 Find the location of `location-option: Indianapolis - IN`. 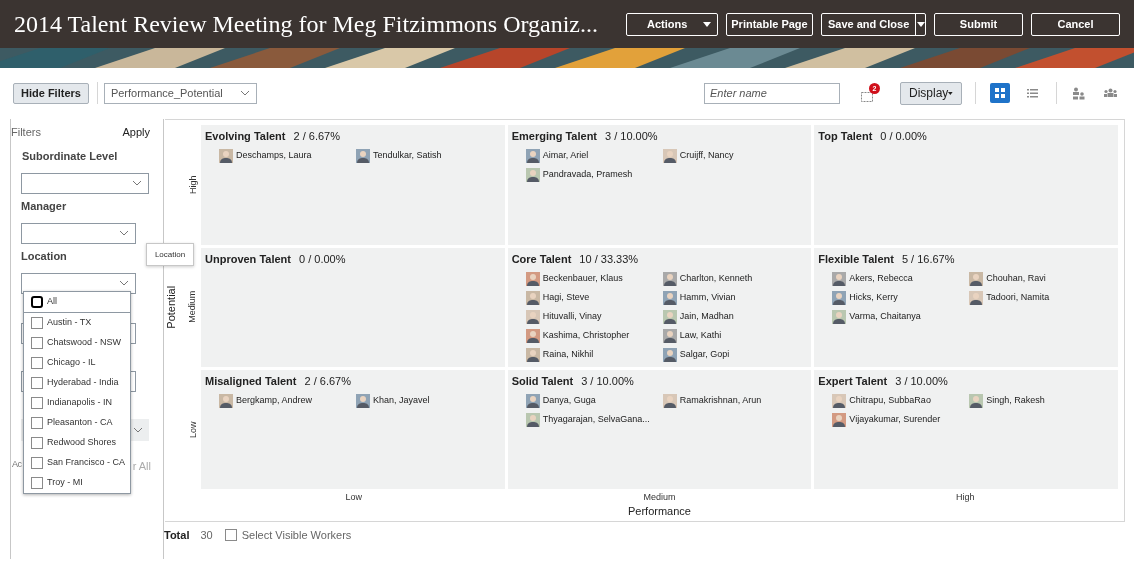

location-option: Indianapolis - IN is located at coordinates (77, 403).